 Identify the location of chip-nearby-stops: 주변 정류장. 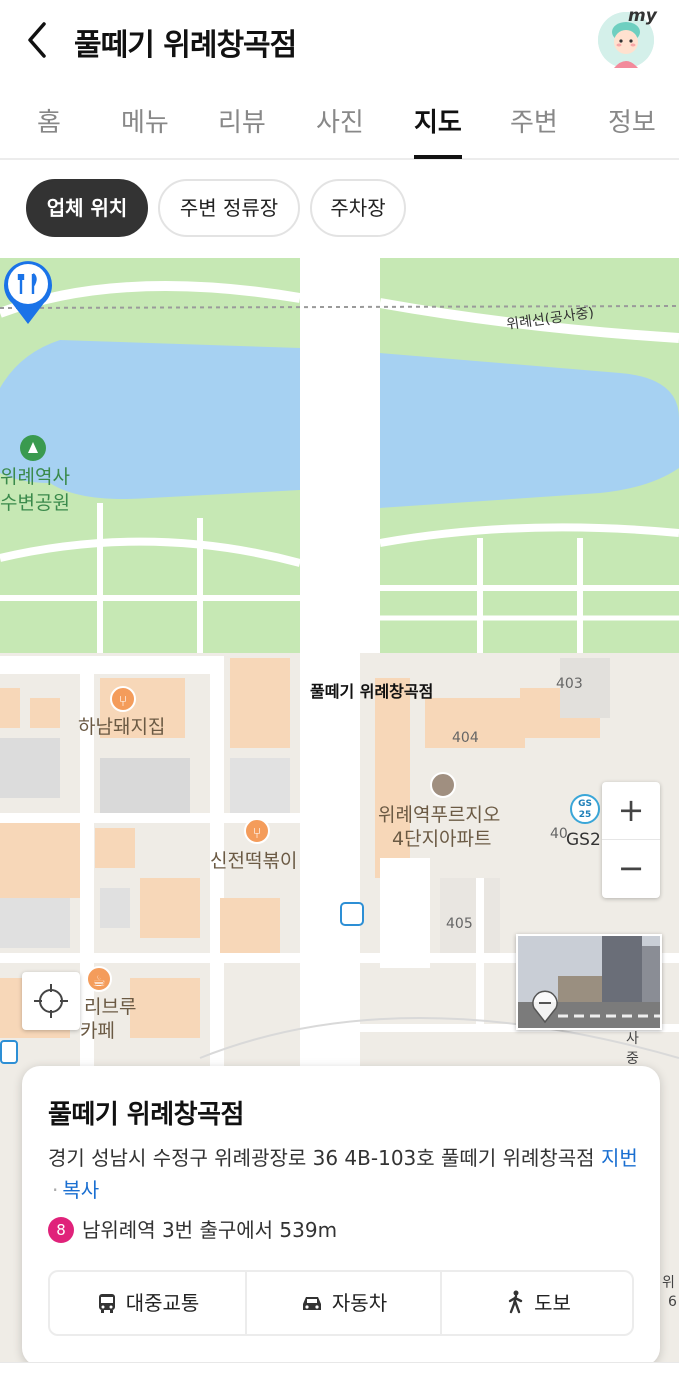
(229, 208).